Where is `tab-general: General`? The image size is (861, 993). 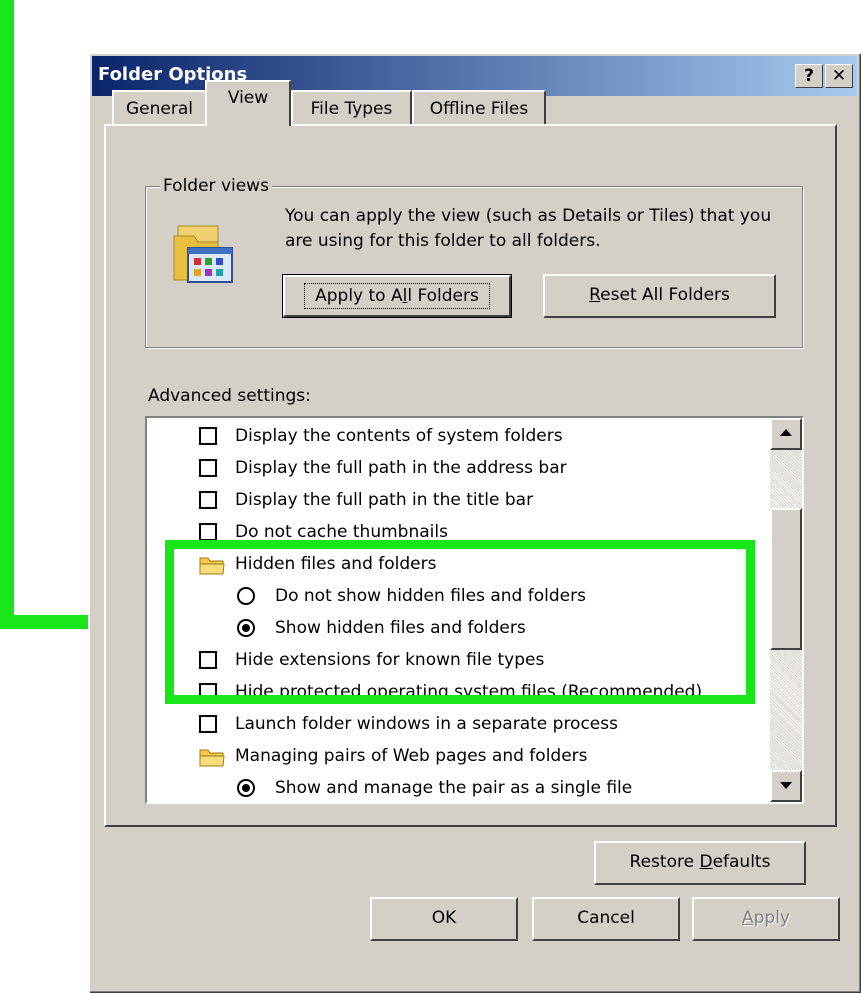
tab-general: General is located at coordinates (159, 107).